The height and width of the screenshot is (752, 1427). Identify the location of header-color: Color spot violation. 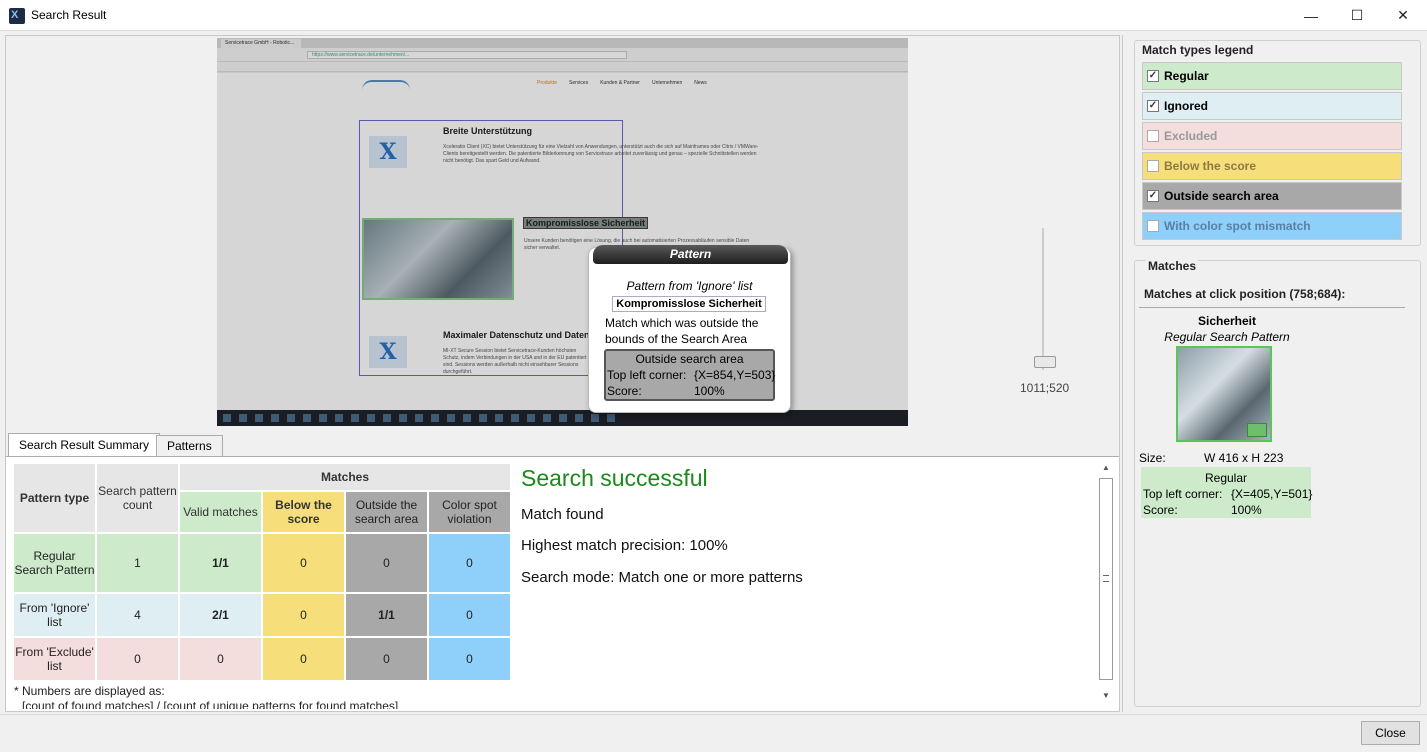
(469, 512).